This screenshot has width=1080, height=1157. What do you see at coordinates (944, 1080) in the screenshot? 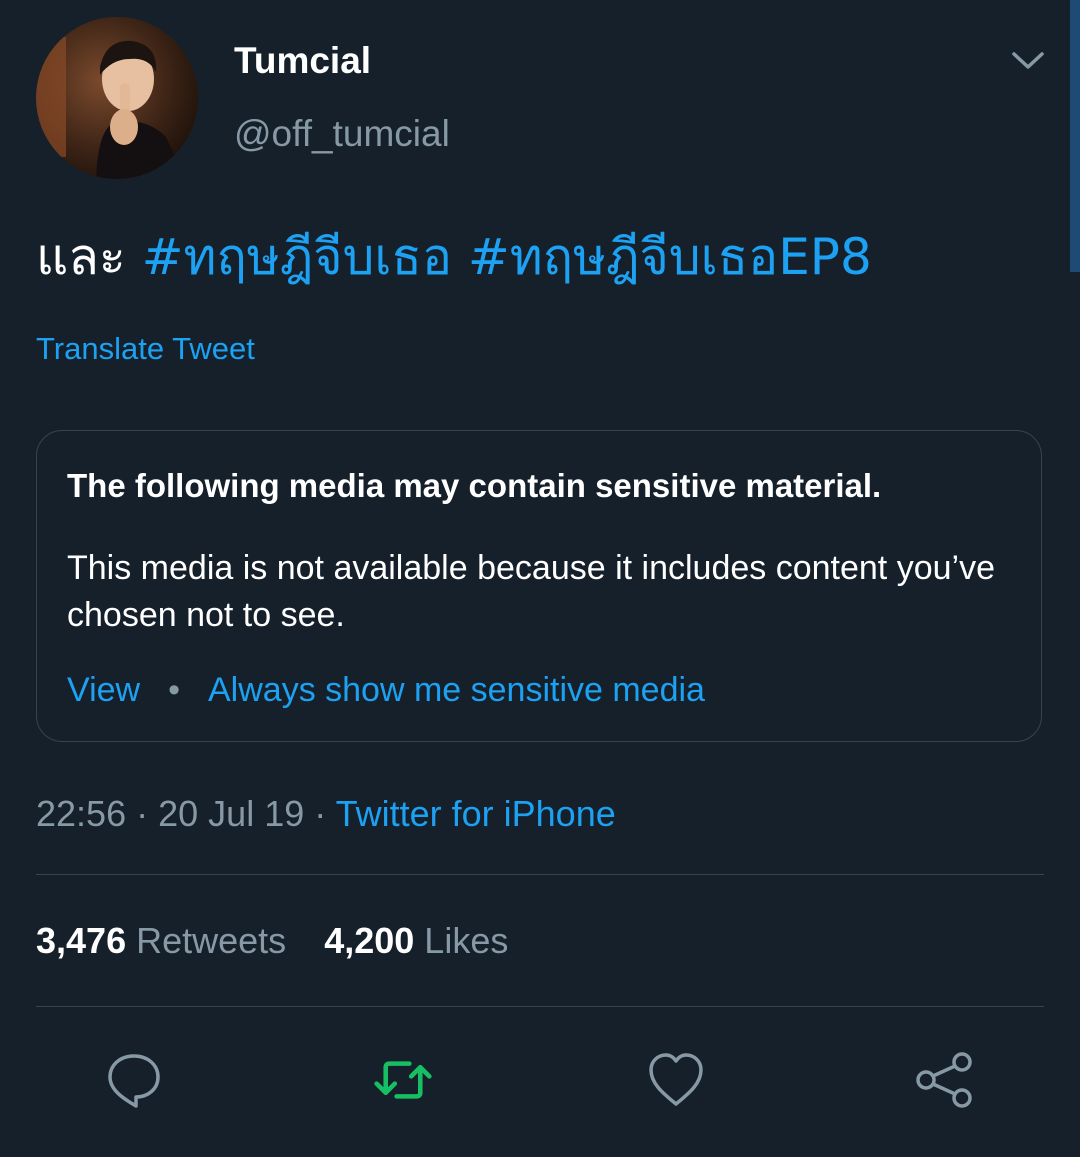
I see `share-nodes-icon` at bounding box center [944, 1080].